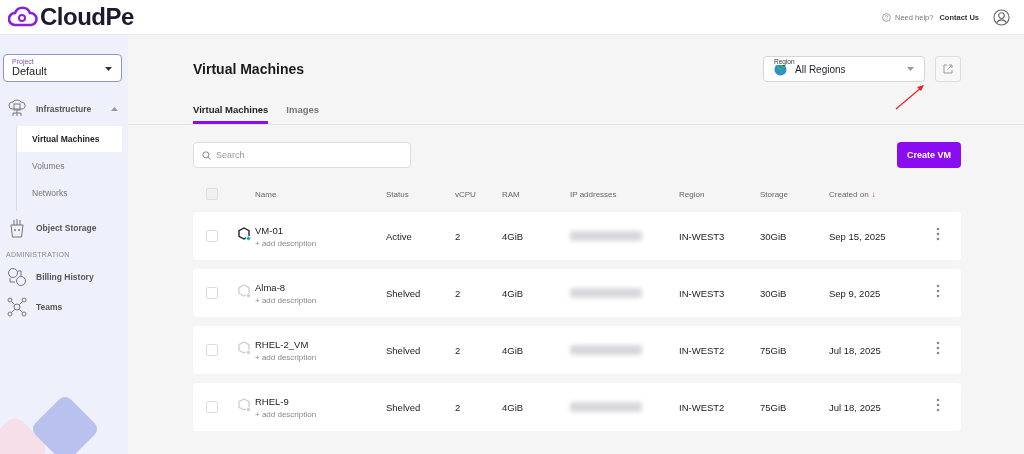 The image size is (1024, 454). Describe the element at coordinates (849, 194) in the screenshot. I see `column-header: Created on` at that location.